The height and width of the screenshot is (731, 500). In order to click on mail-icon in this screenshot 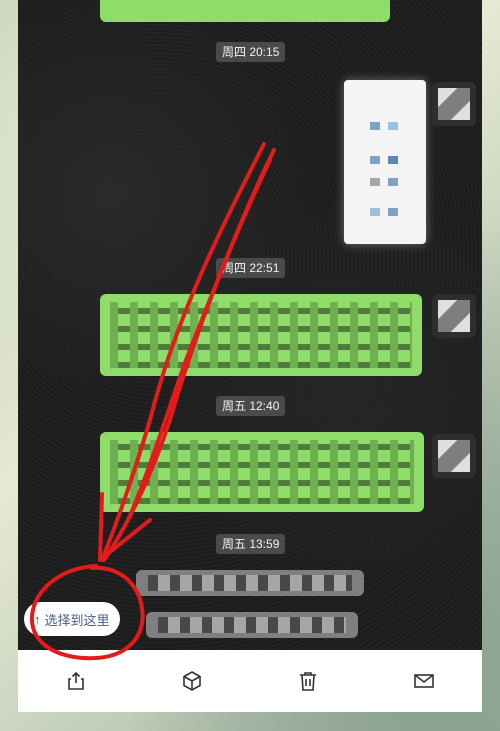, I will do `click(424, 681)`.